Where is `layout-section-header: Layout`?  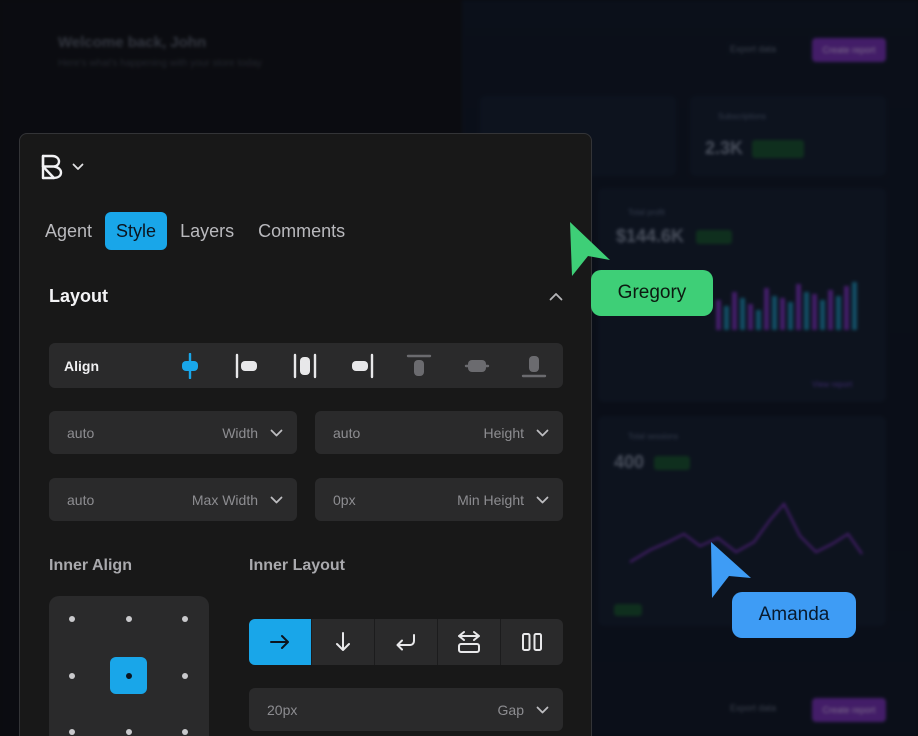 layout-section-header: Layout is located at coordinates (306, 296).